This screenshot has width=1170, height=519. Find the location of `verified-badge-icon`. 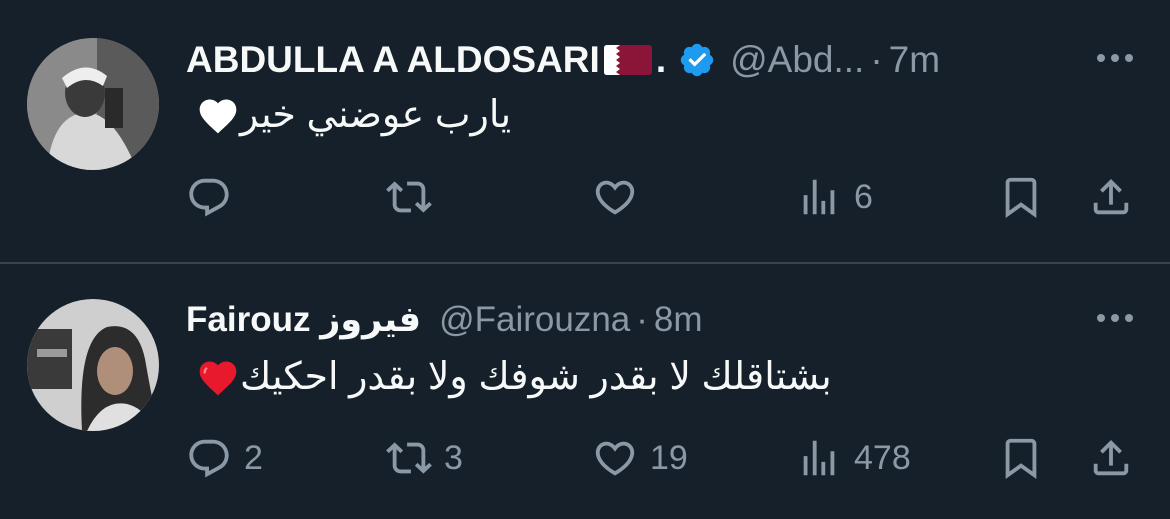

verified-badge-icon is located at coordinates (697, 60).